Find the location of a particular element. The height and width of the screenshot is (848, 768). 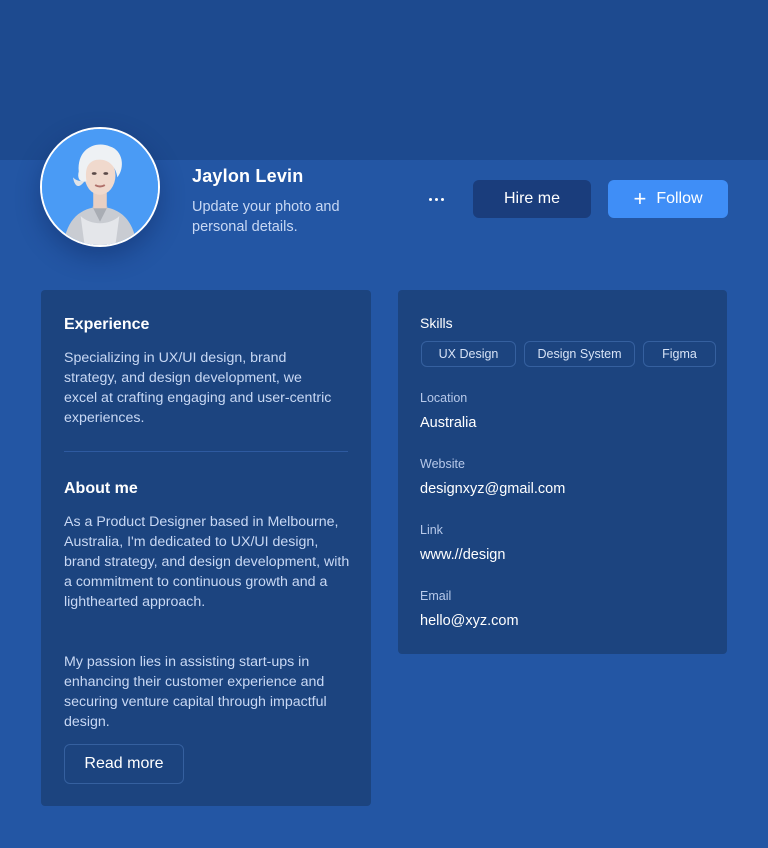

hire-me-button: Hire me is located at coordinates (532, 199).